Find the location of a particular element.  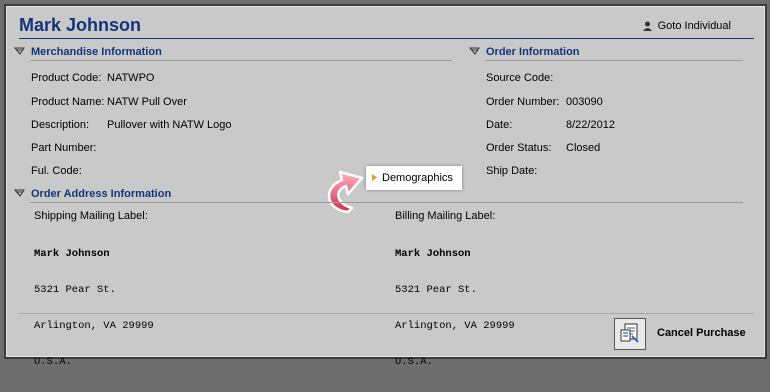

source-code-label: Source Code: is located at coordinates (520, 78).